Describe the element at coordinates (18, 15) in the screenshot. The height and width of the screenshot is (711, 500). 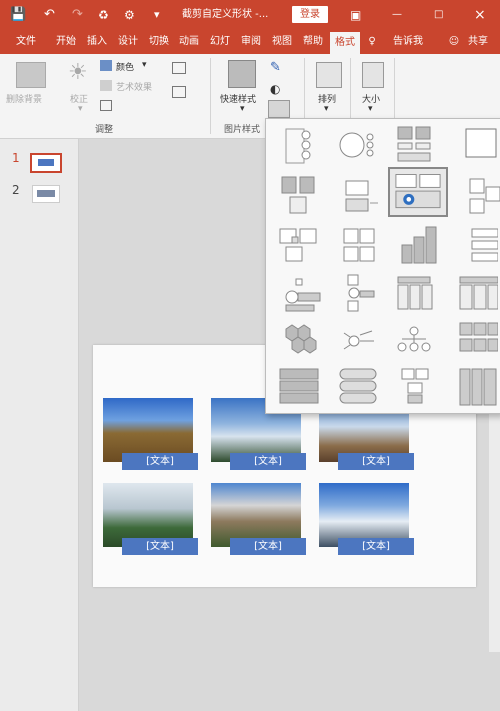
I see `save-icon: 💾` at that location.